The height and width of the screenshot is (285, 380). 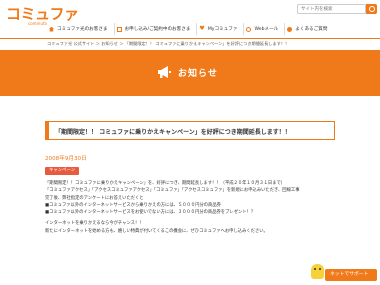 What do you see at coordinates (290, 29) in the screenshot?
I see `question-icon` at bounding box center [290, 29].